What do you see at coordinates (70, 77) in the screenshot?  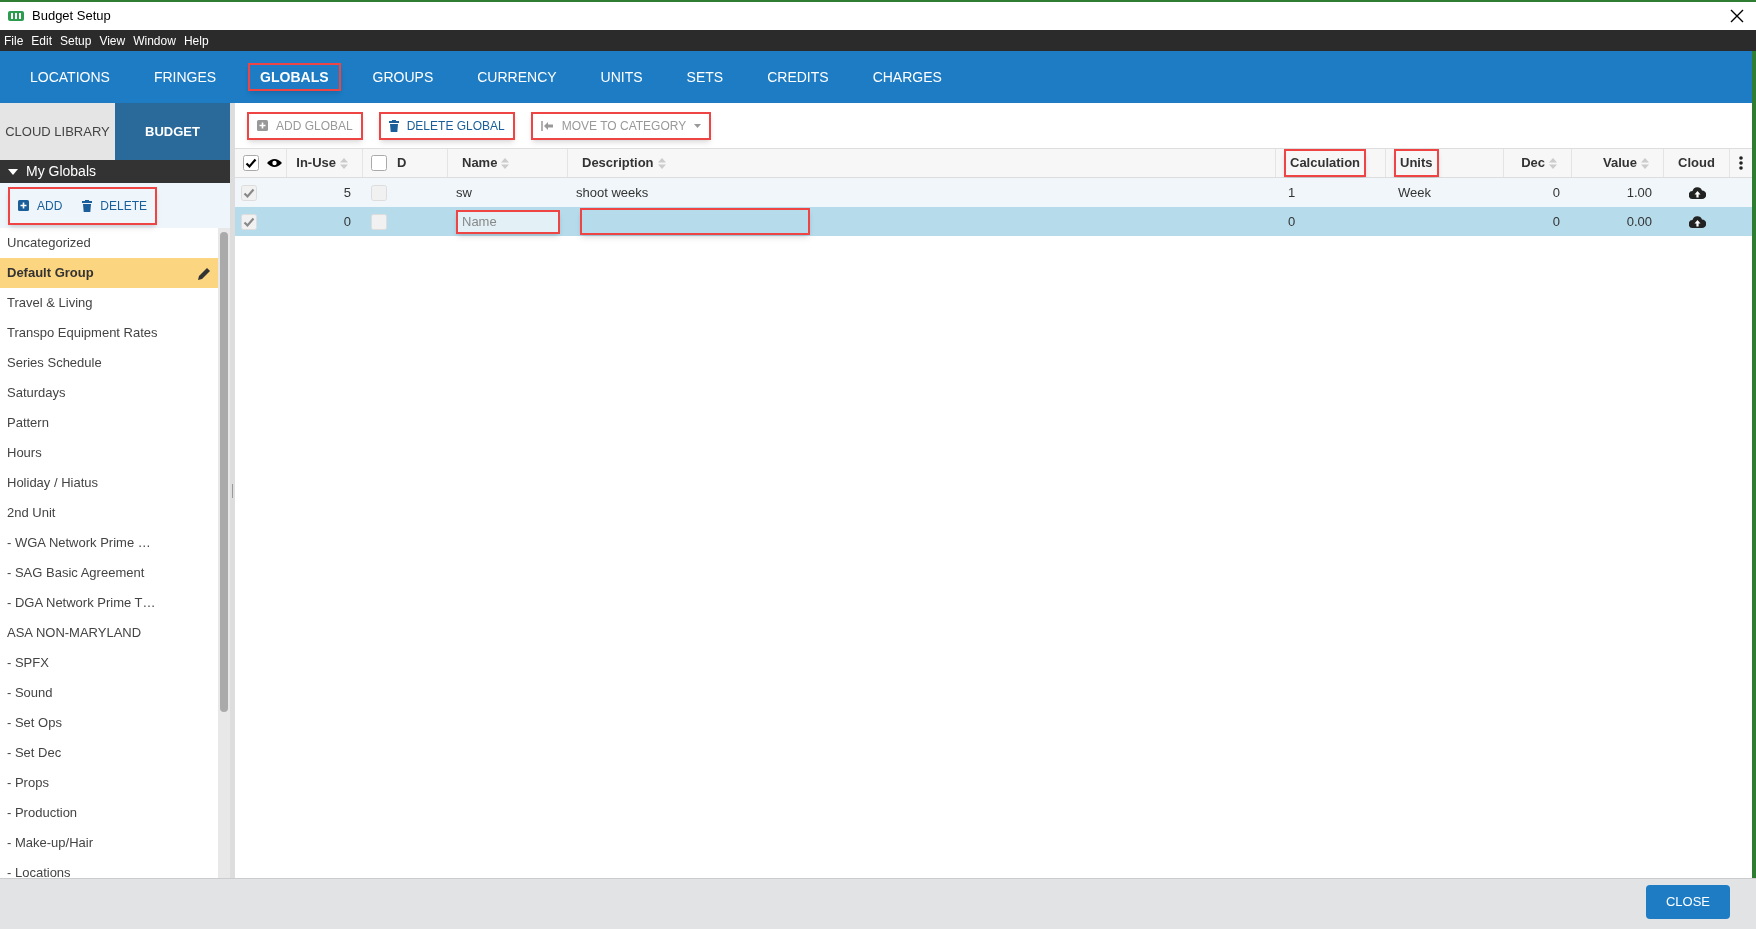 I see `tab: LOCATIONS` at bounding box center [70, 77].